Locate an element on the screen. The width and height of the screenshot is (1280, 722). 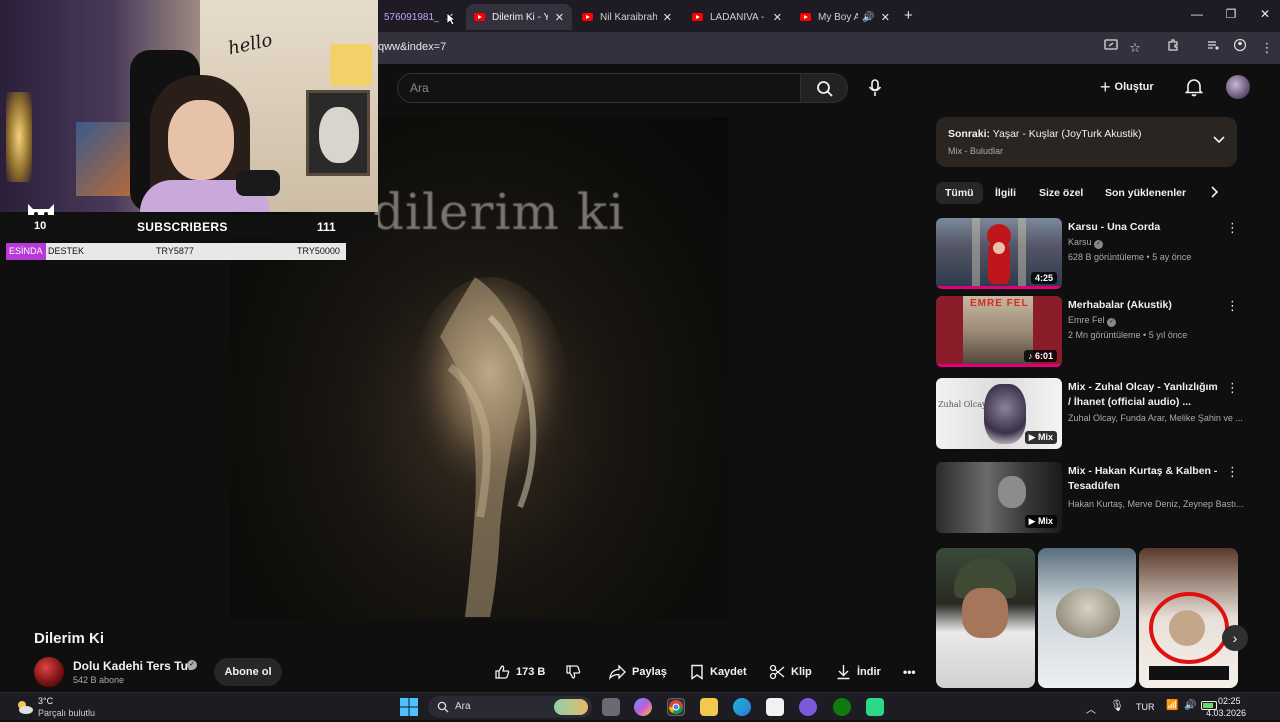
new-tab-button: + is located at coordinates (908, 15).